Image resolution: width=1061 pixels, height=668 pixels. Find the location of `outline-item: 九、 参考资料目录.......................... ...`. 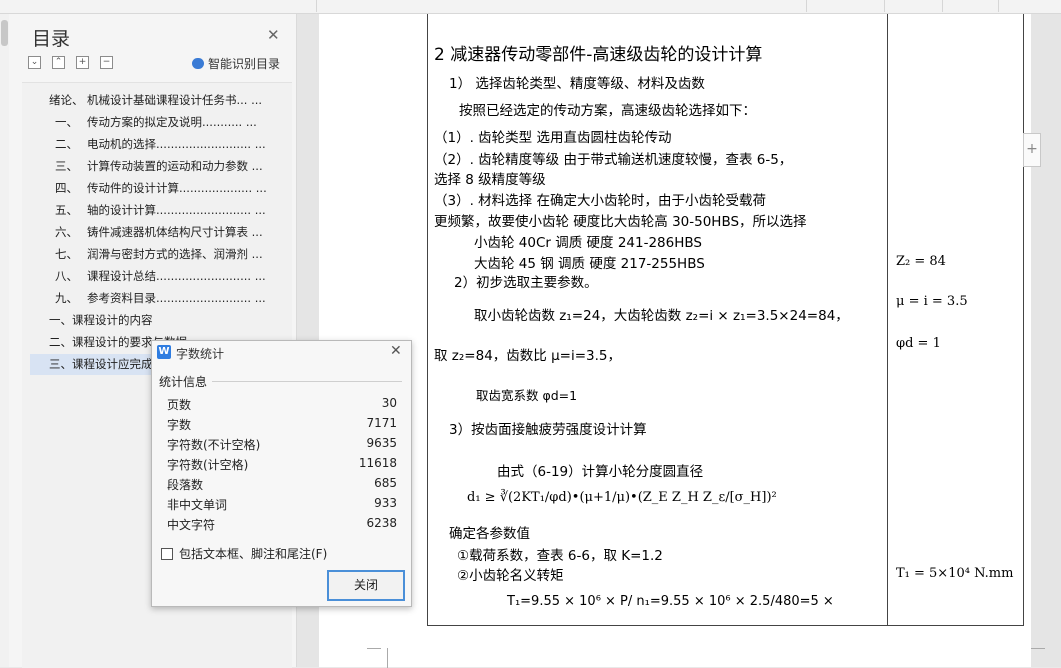

outline-item: 九、 参考资料目录.......................... ... is located at coordinates (169, 298).